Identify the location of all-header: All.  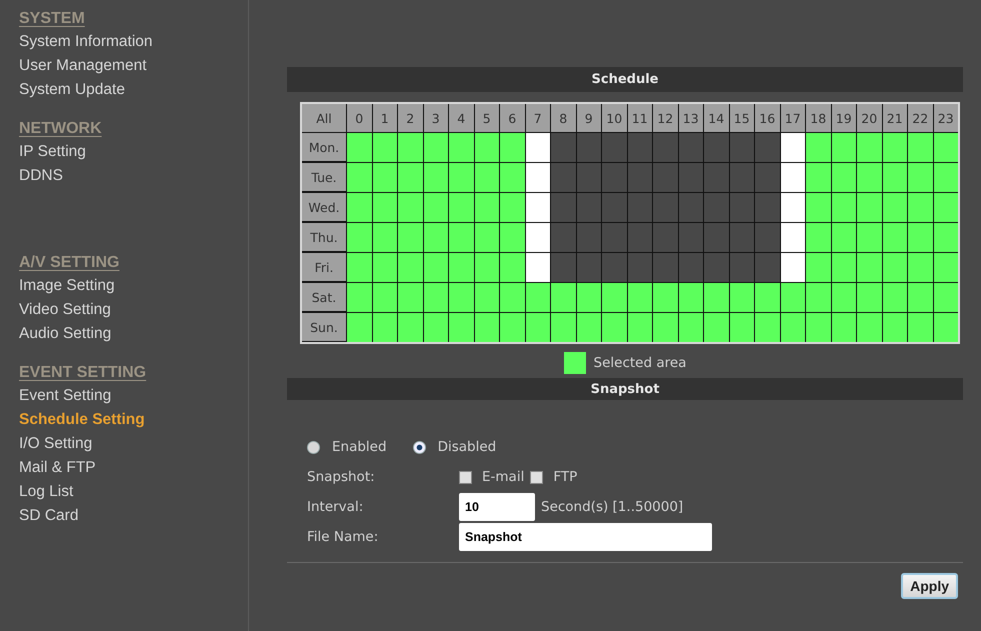
(324, 118).